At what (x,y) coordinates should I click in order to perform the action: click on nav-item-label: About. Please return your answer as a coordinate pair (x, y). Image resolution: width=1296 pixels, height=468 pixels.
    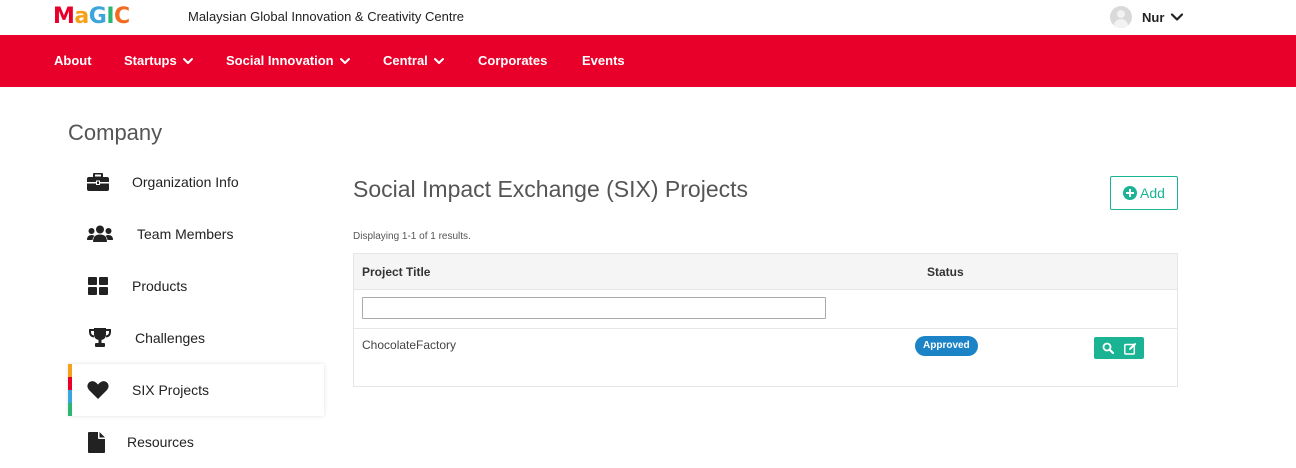
    Looking at the image, I should click on (73, 60).